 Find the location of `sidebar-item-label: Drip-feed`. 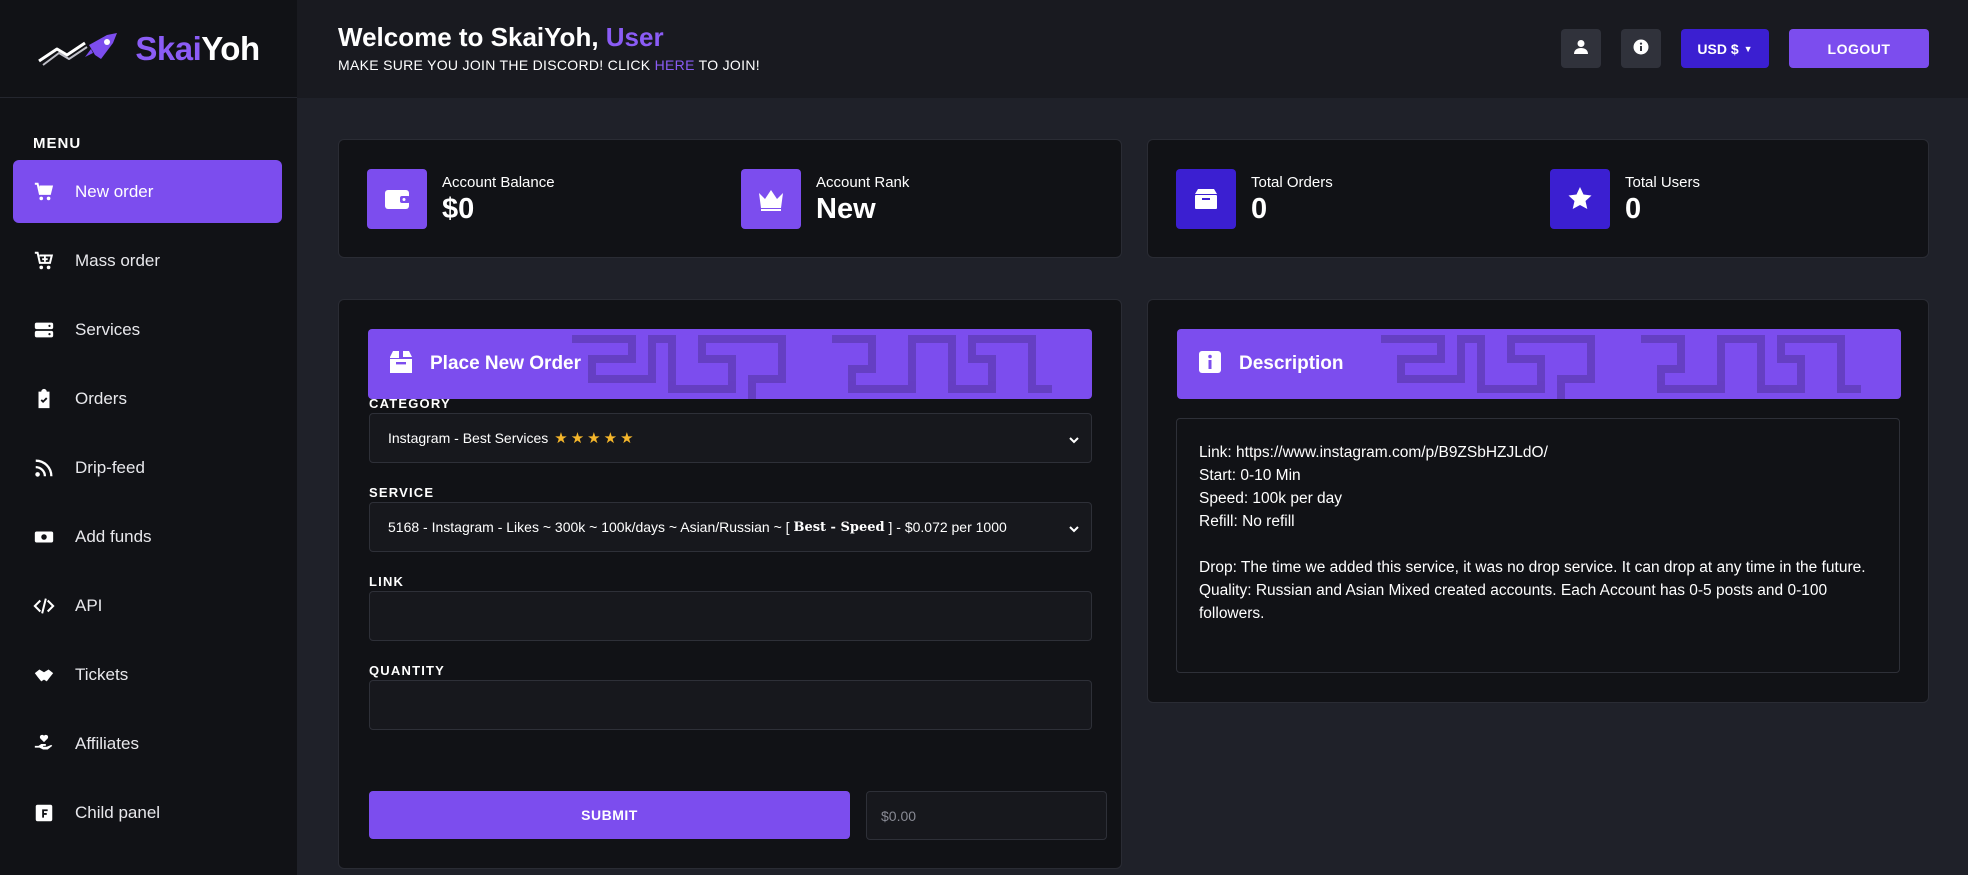

sidebar-item-label: Drip-feed is located at coordinates (110, 467).